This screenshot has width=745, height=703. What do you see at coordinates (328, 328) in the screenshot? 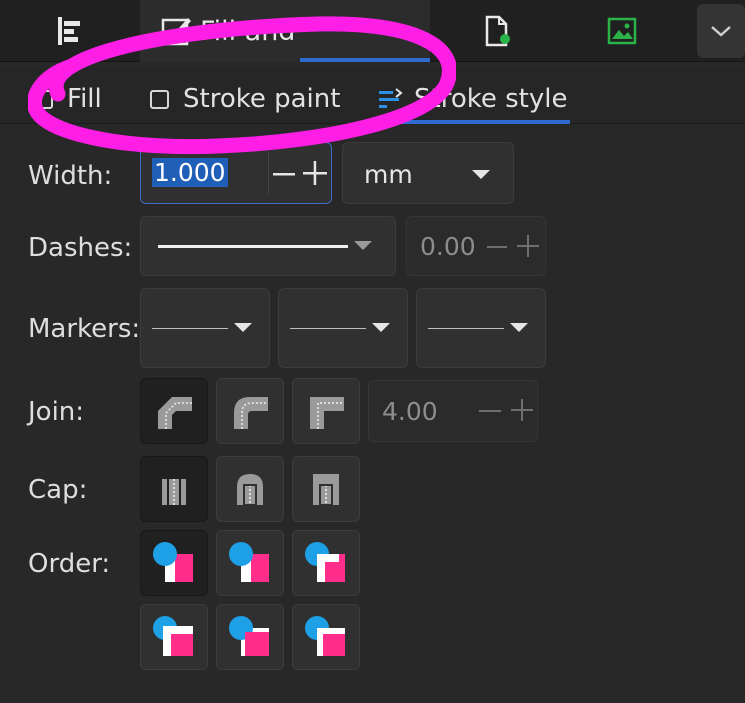
I see `mid-marker-preview` at bounding box center [328, 328].